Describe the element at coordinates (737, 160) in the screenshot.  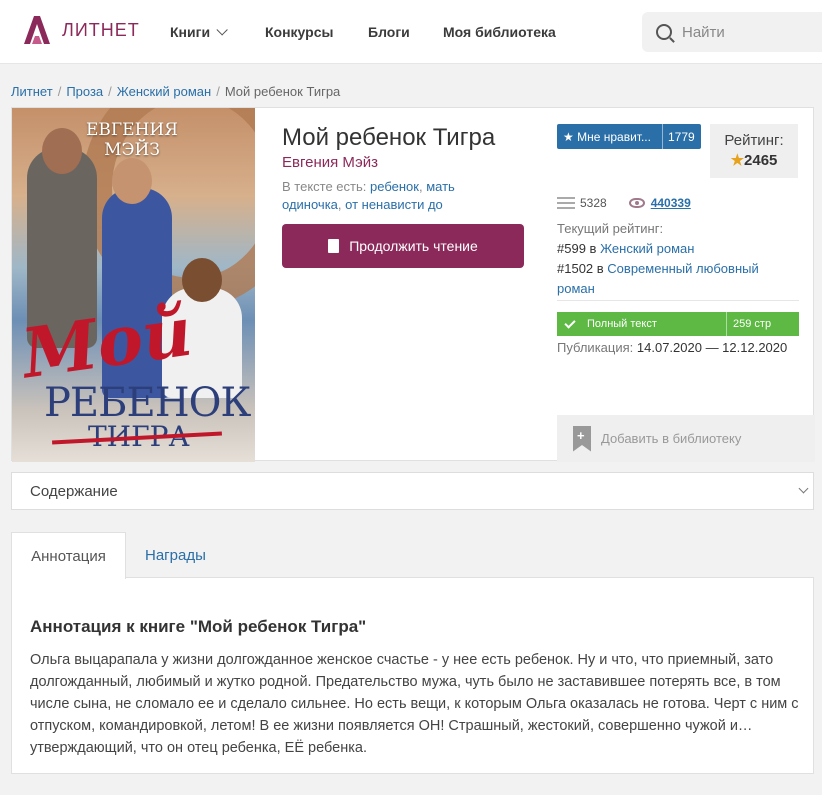
I see `star-icon: ★` at that location.